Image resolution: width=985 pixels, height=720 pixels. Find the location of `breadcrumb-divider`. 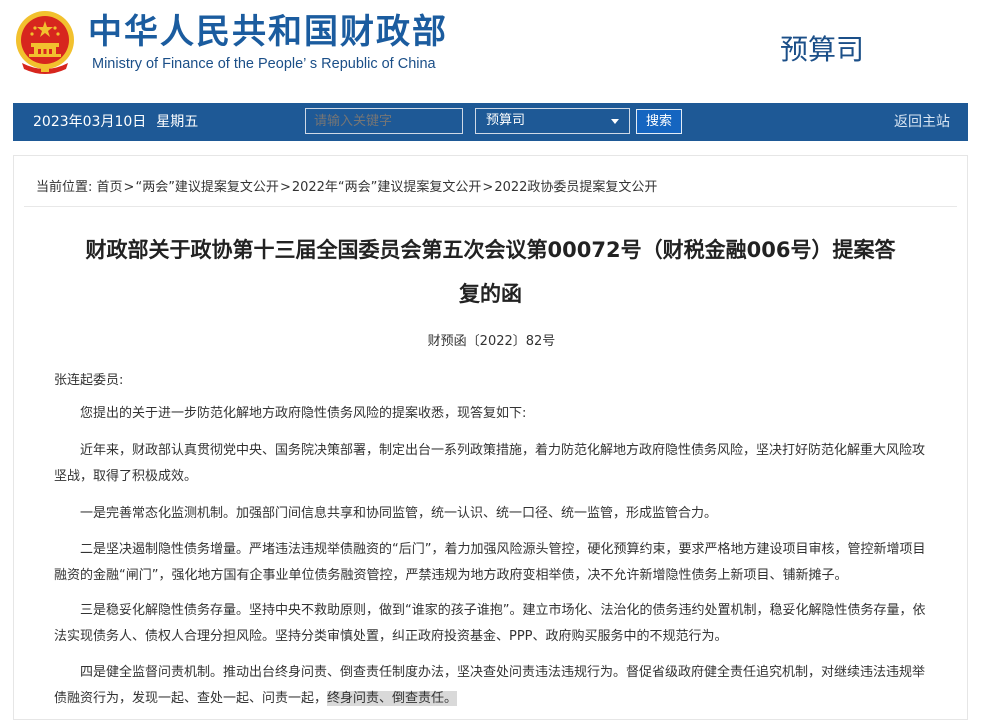

breadcrumb-divider is located at coordinates (490, 206).